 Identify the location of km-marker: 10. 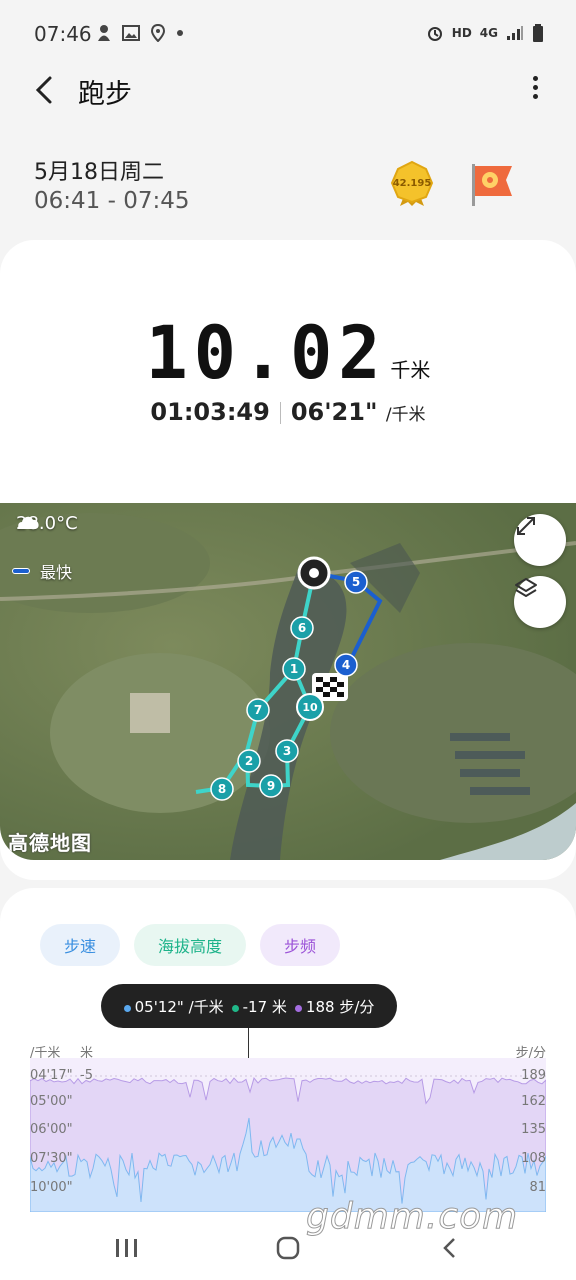
(310, 707).